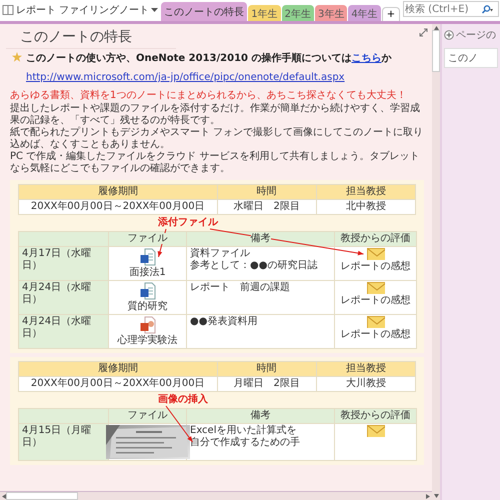  Describe the element at coordinates (148, 325) in the screenshot. I see `slides-document-icon` at that location.